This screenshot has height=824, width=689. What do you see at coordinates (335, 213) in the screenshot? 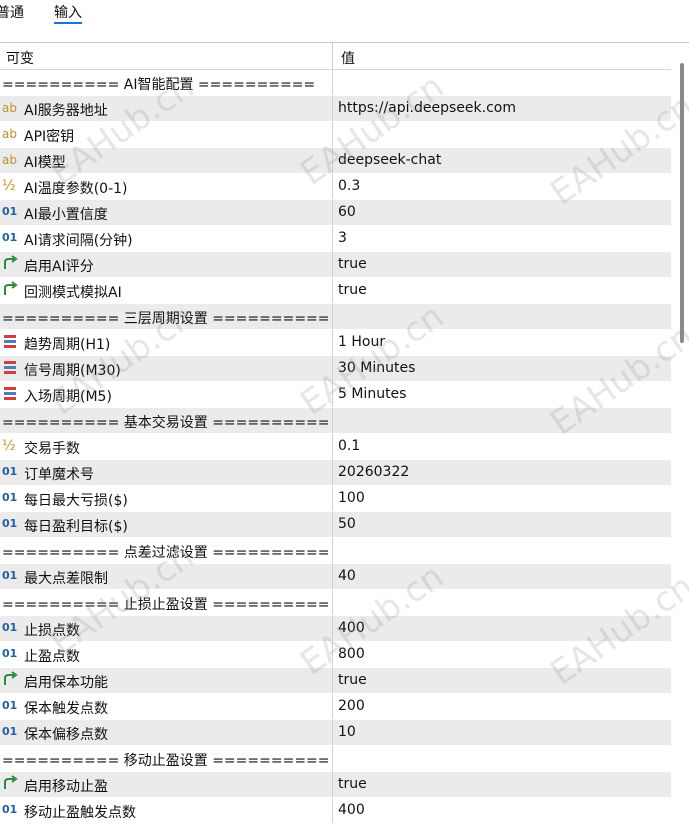
I see `parameter-row: 01 AI最小置信度 60` at bounding box center [335, 213].